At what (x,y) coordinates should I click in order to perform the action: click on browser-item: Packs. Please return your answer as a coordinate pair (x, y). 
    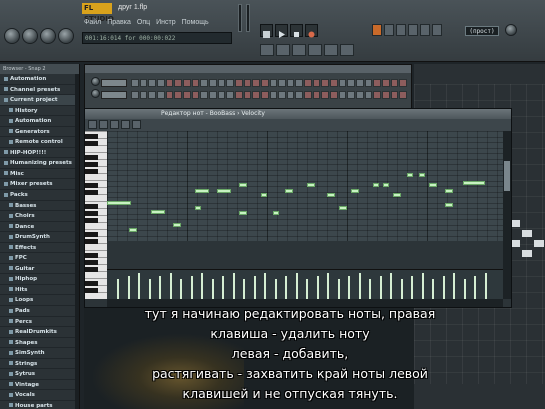
    Looking at the image, I should click on (39, 195).